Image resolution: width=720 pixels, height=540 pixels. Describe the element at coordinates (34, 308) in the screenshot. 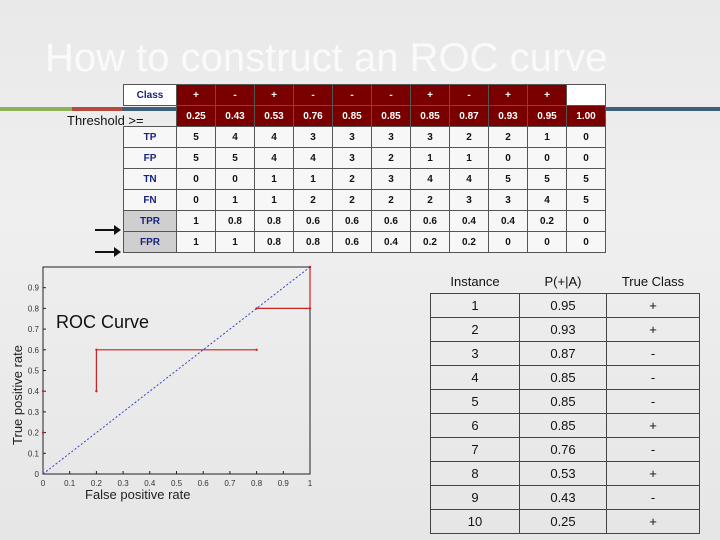

I see `y-tick-label: 0.8` at that location.